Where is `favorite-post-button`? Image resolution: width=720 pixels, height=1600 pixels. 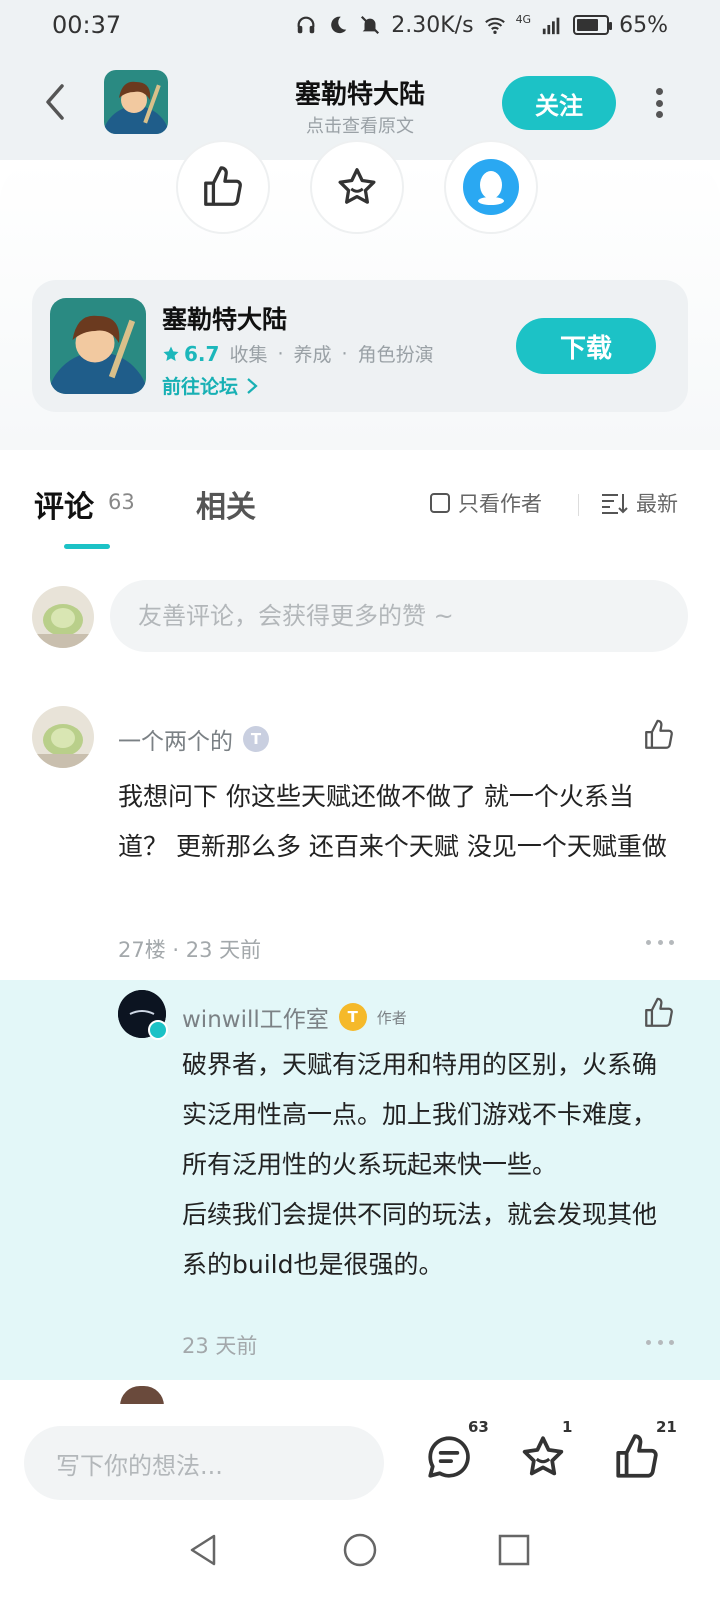 favorite-post-button is located at coordinates (357, 187).